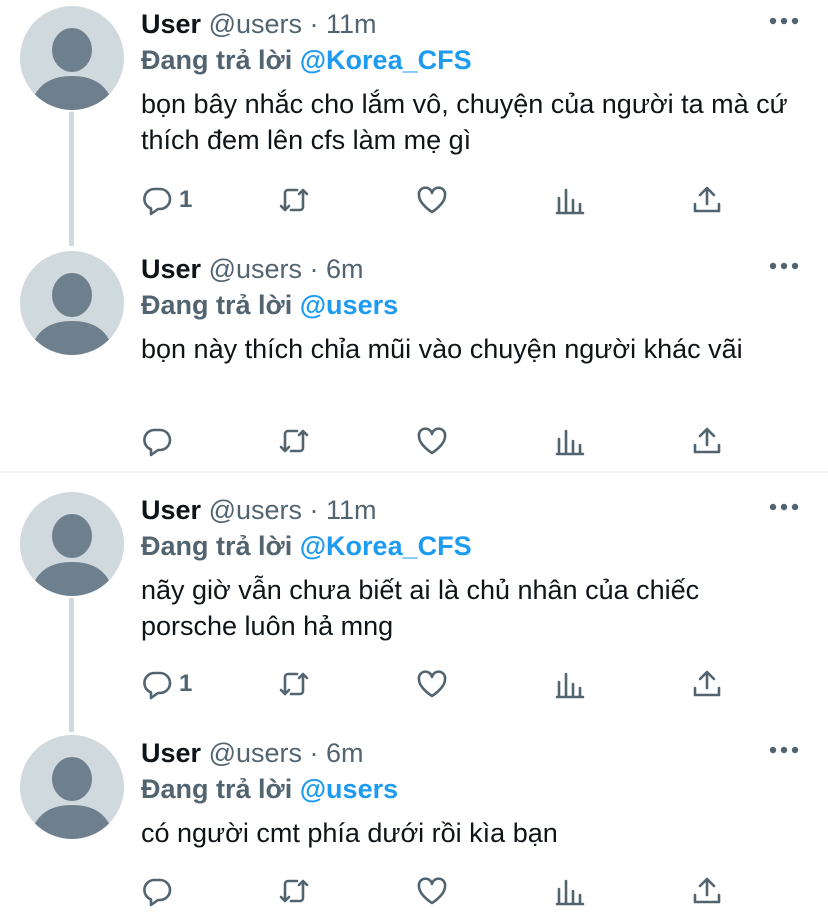 The height and width of the screenshot is (921, 828). I want to click on tweet-text: có người cmt phía dưới rồi kìa bạn, so click(349, 833).